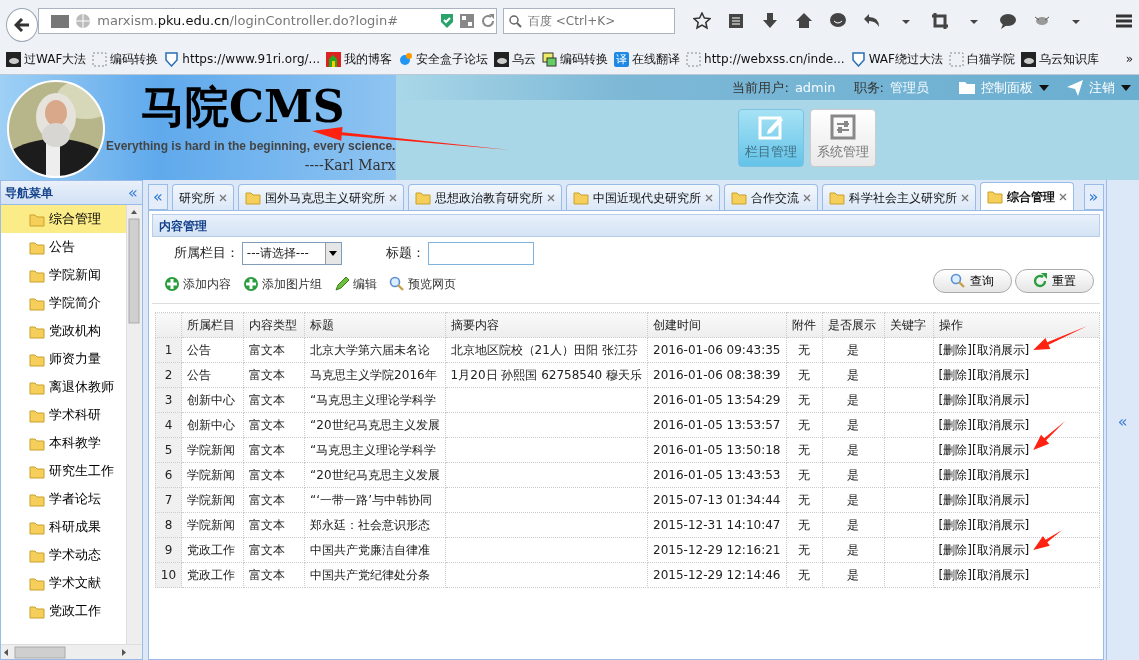  What do you see at coordinates (63, 331) in the screenshot?
I see `sidebar-item: 党政机构` at bounding box center [63, 331].